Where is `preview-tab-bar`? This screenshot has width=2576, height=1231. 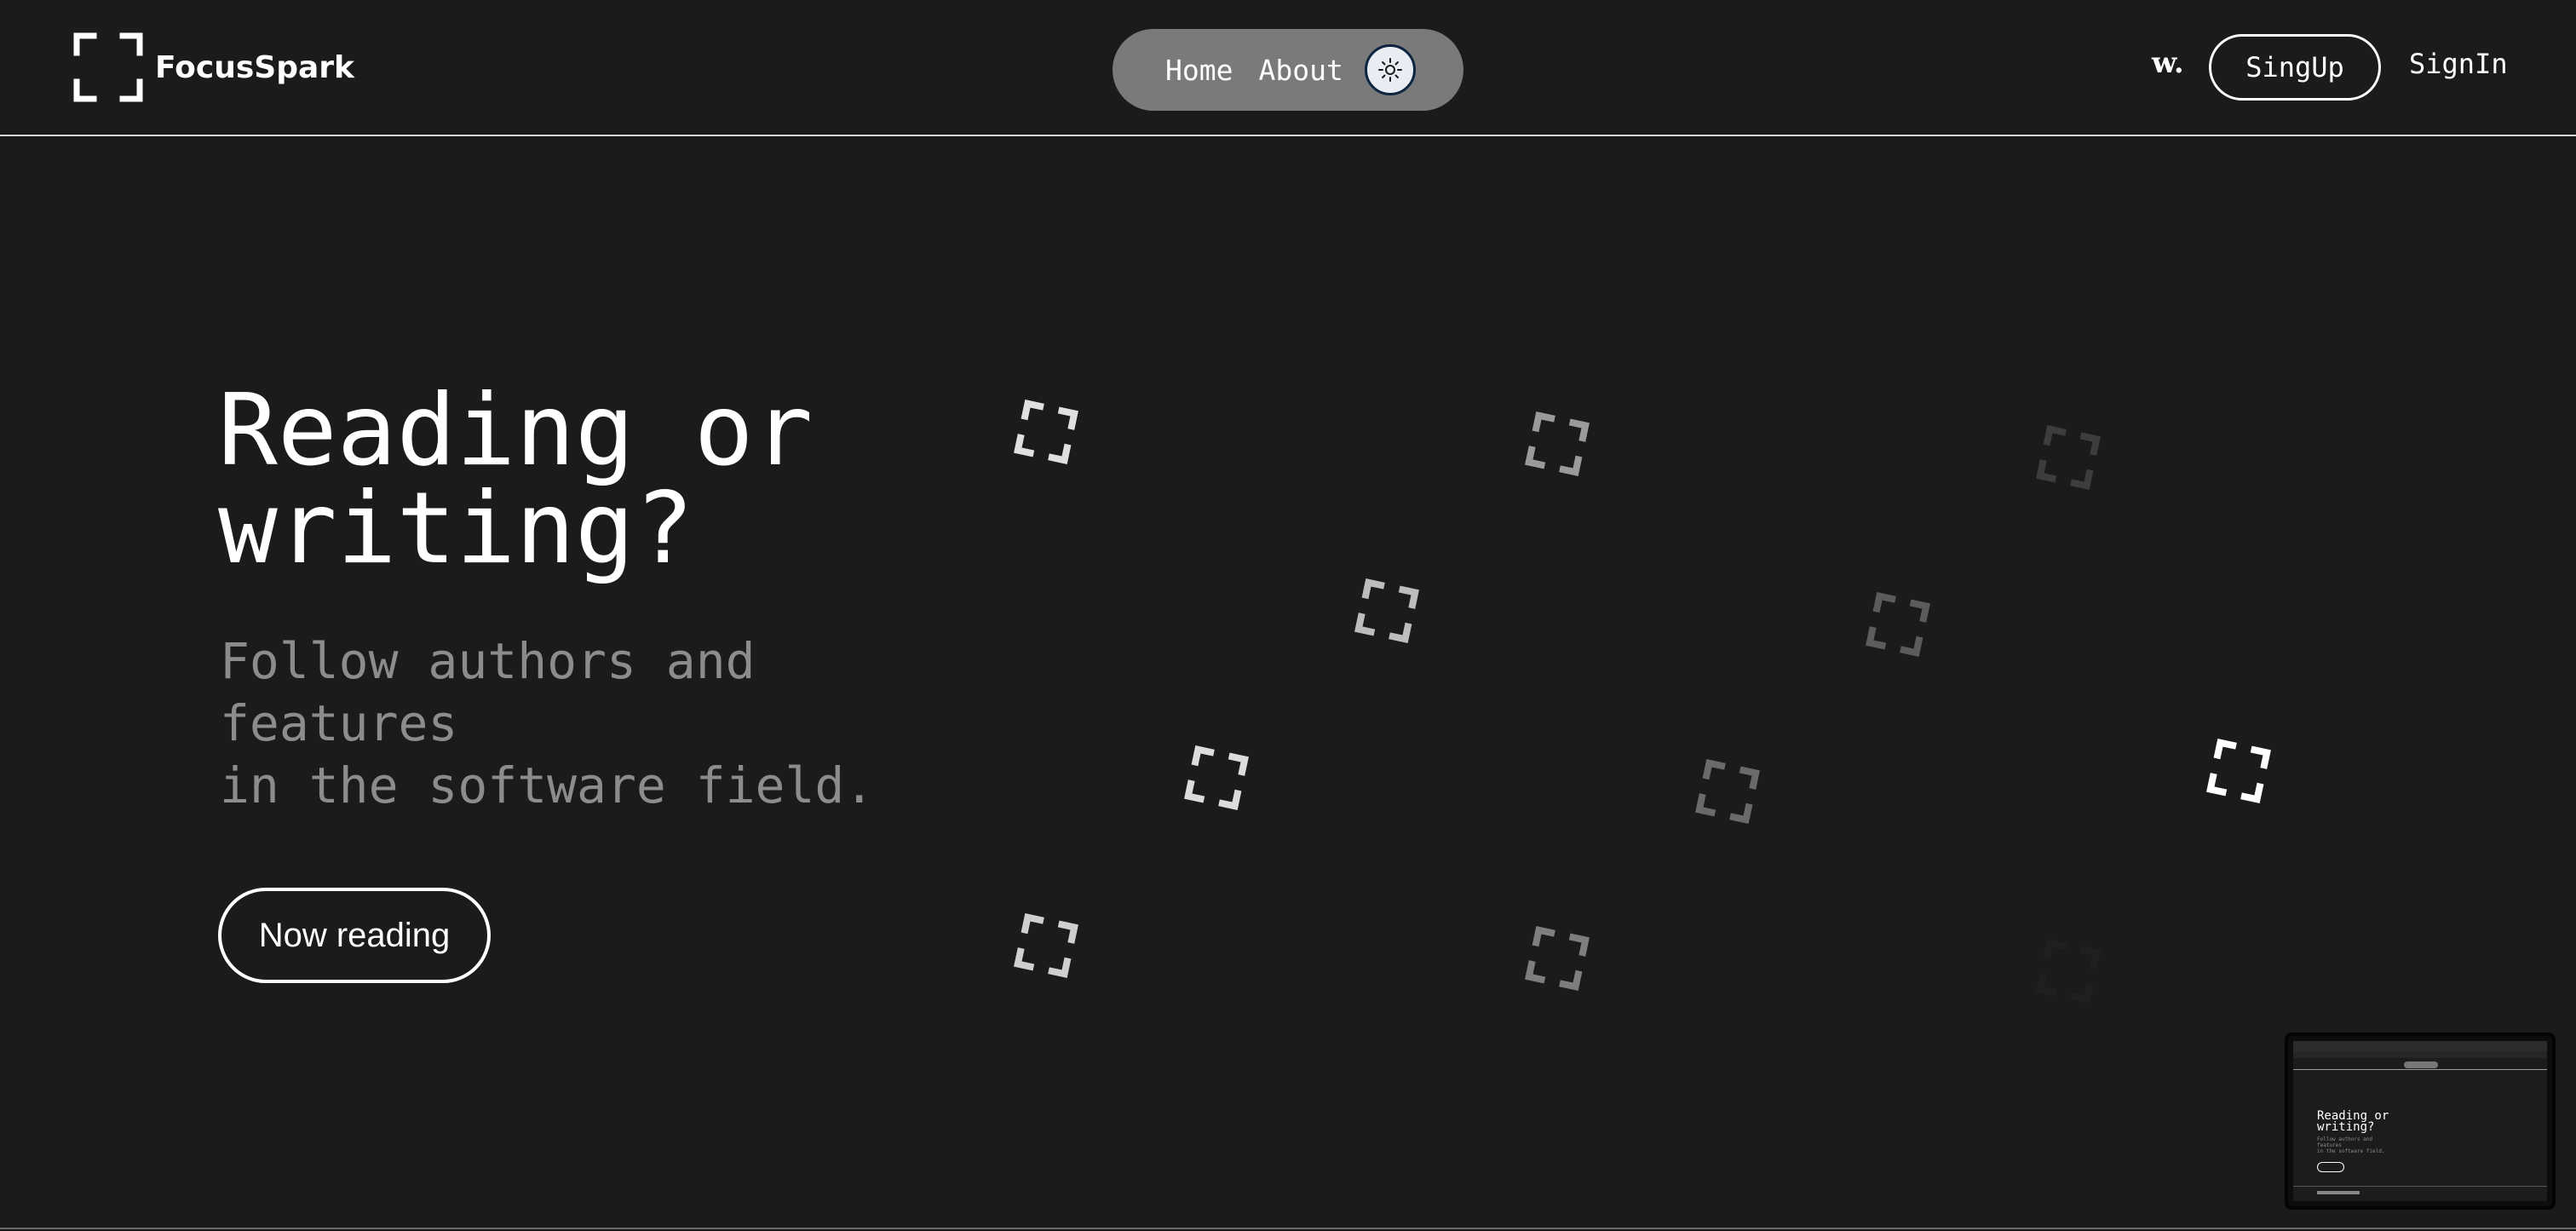 preview-tab-bar is located at coordinates (2420, 1054).